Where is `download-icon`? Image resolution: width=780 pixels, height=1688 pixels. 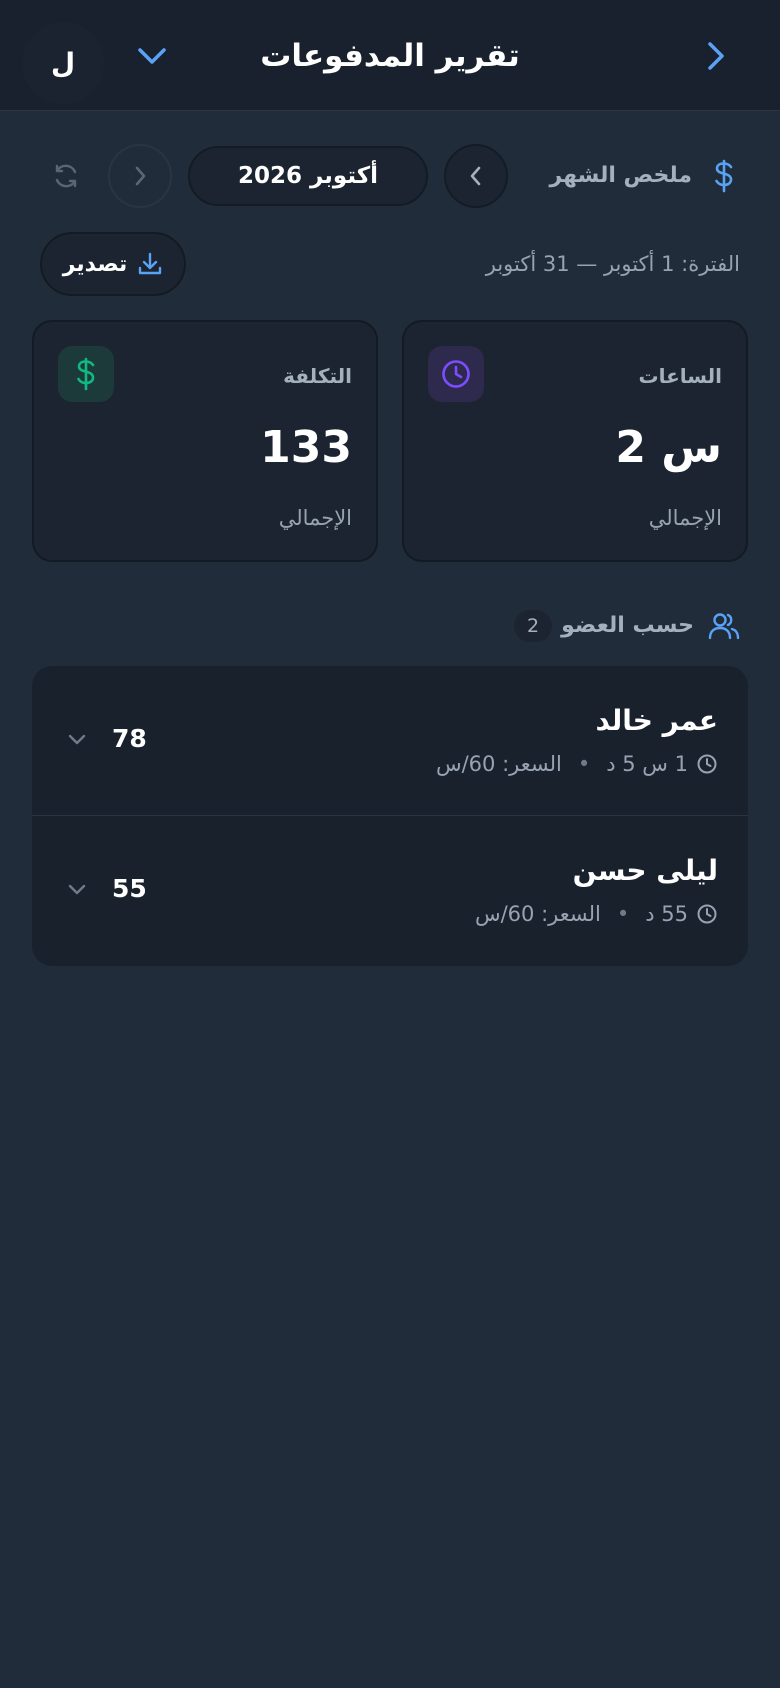
download-icon is located at coordinates (150, 263).